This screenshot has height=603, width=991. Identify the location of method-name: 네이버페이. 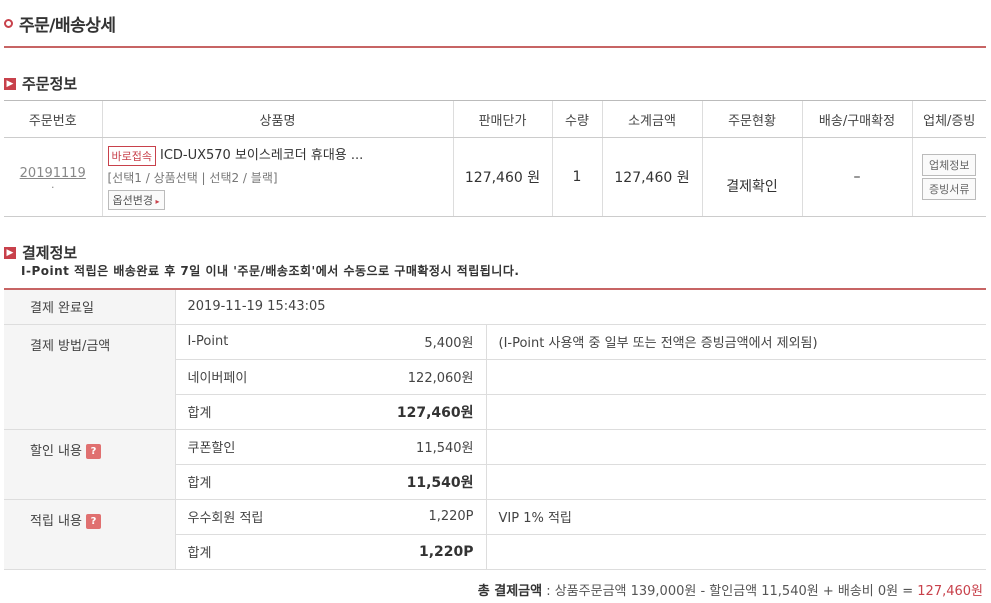
(265, 377).